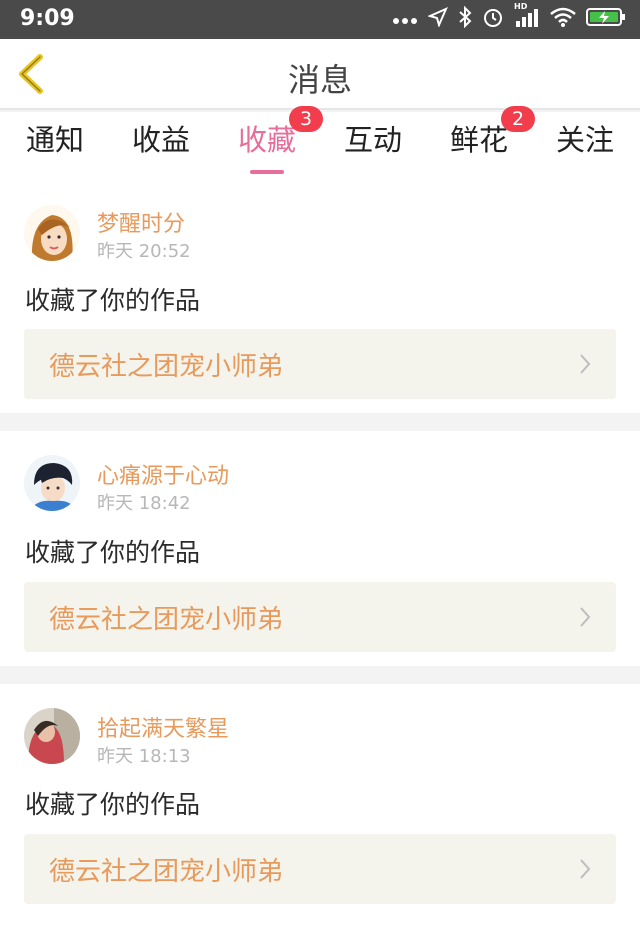 The width and height of the screenshot is (640, 925). What do you see at coordinates (527, 17) in the screenshot?
I see `signal-hd-icon: HD` at bounding box center [527, 17].